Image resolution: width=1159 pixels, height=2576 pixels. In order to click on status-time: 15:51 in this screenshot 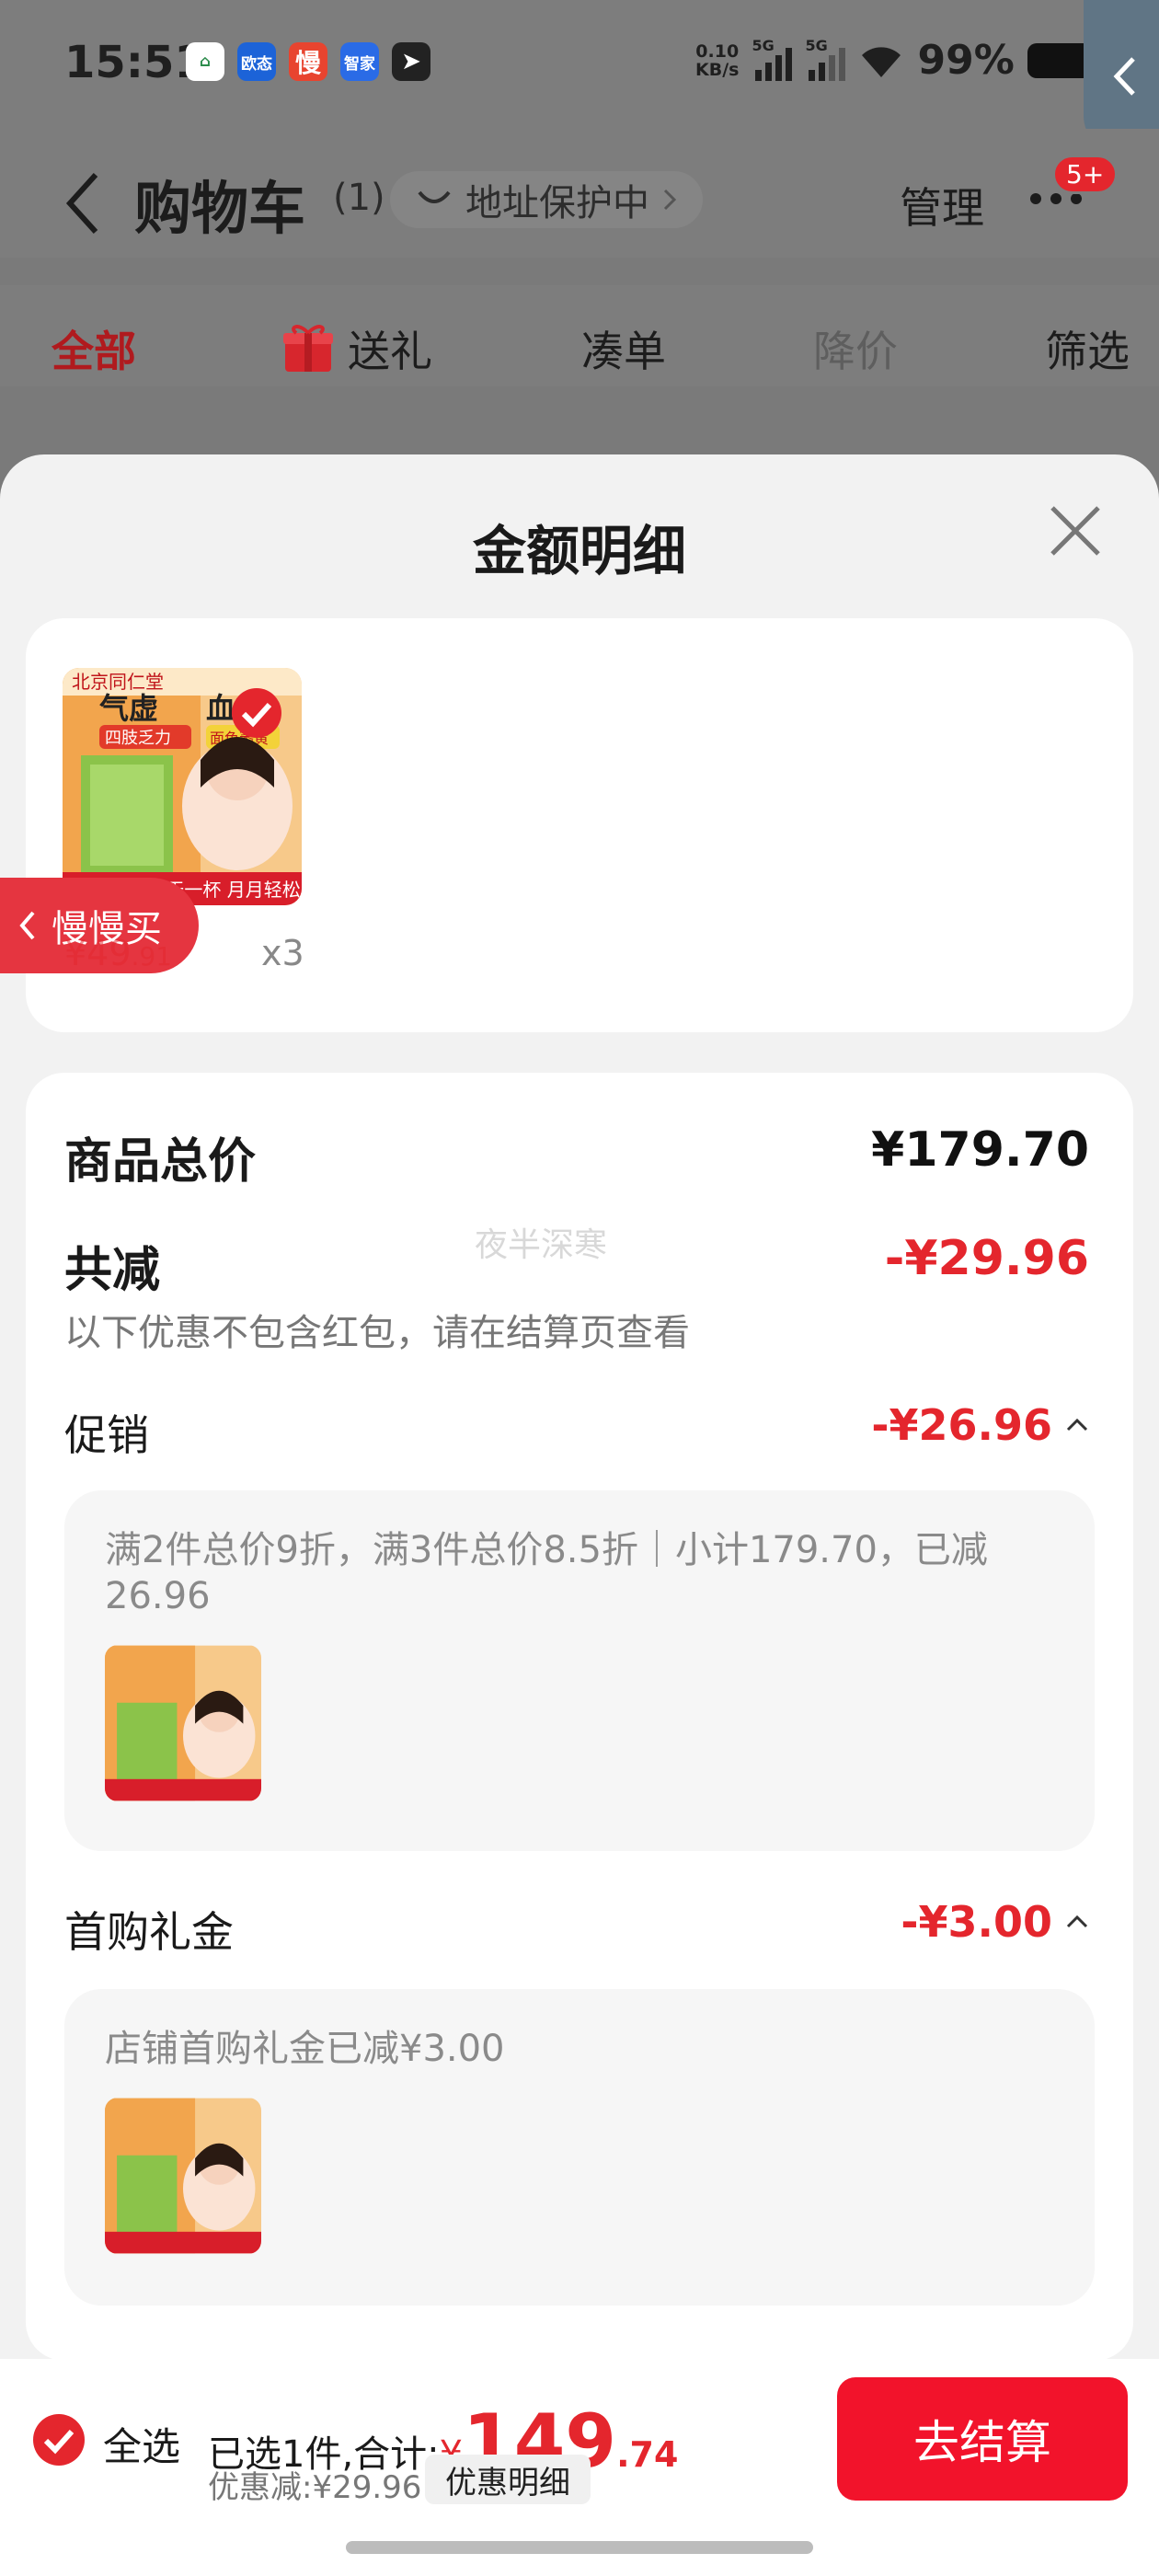, I will do `click(134, 62)`.